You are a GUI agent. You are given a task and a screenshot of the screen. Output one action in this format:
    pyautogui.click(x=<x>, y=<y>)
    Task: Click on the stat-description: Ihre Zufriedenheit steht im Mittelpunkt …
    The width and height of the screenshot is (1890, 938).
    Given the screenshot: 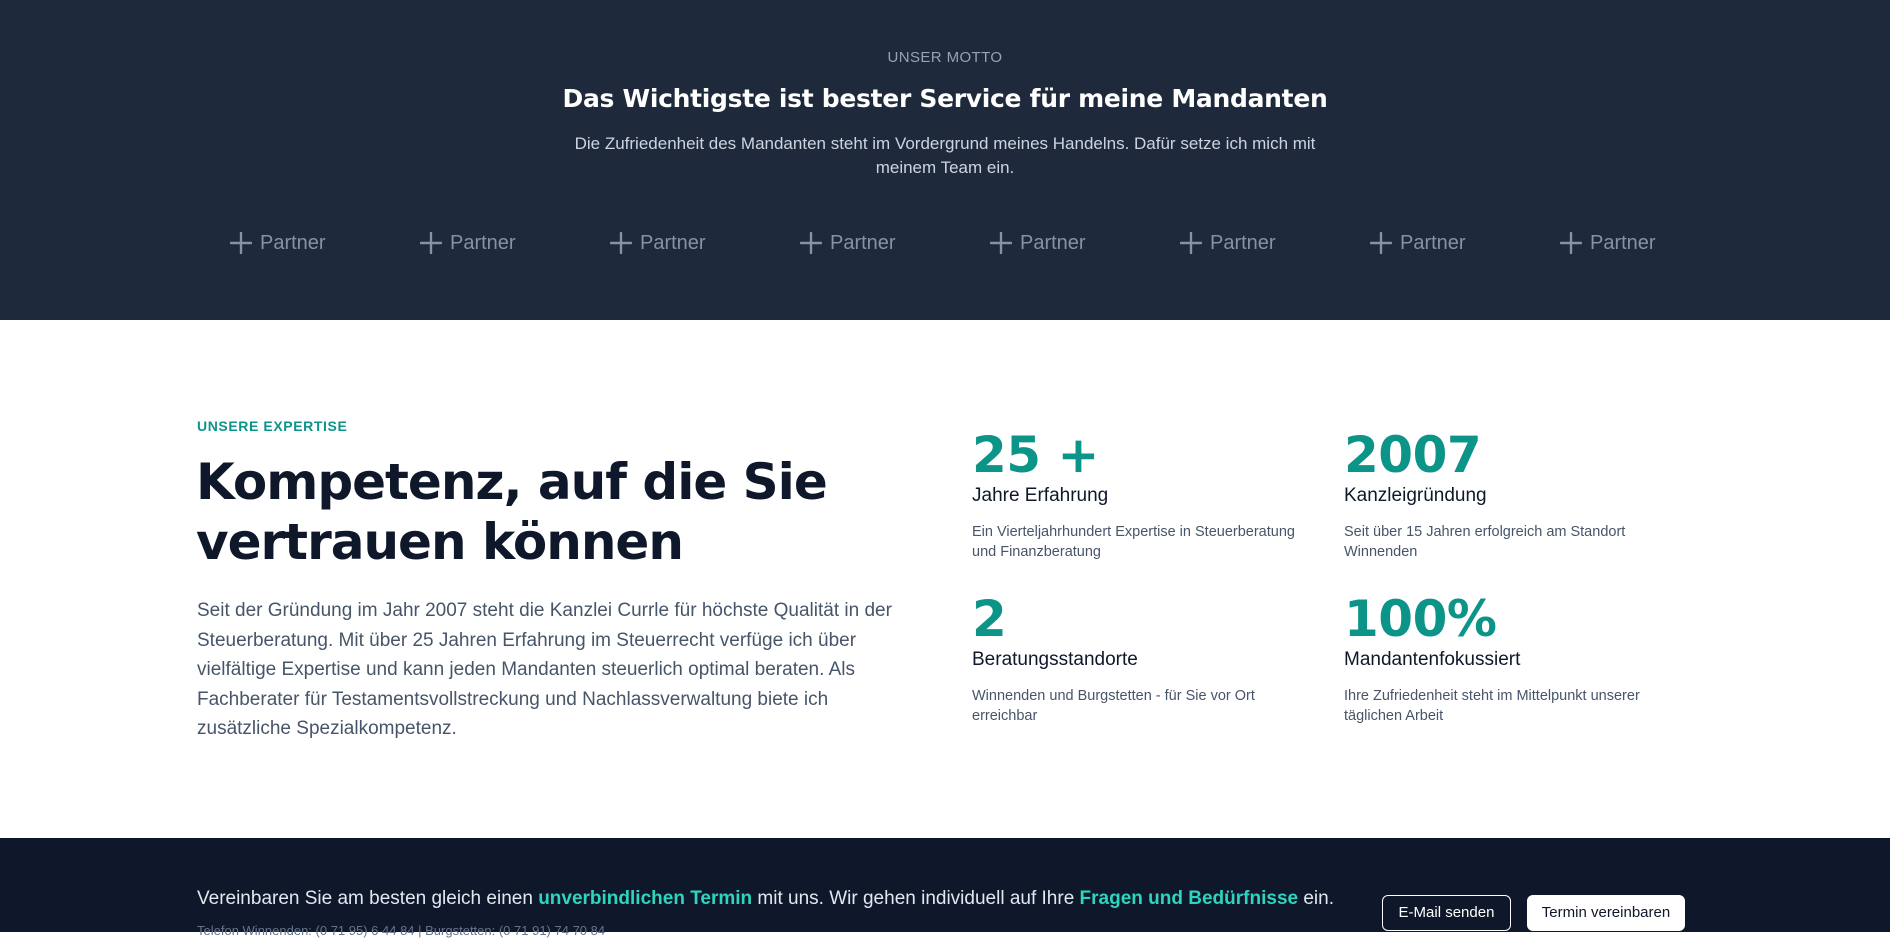 What is the action you would take?
    pyautogui.click(x=1492, y=706)
    